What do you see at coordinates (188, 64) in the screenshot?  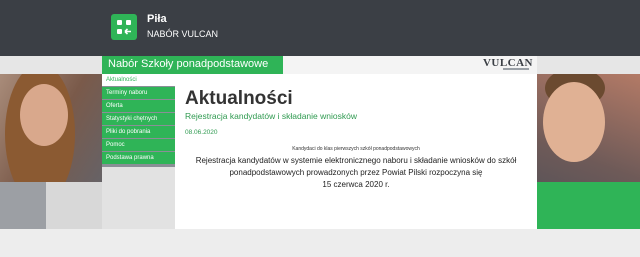 I see `section-title: Nabór Szkoły ponadpodstawowe` at bounding box center [188, 64].